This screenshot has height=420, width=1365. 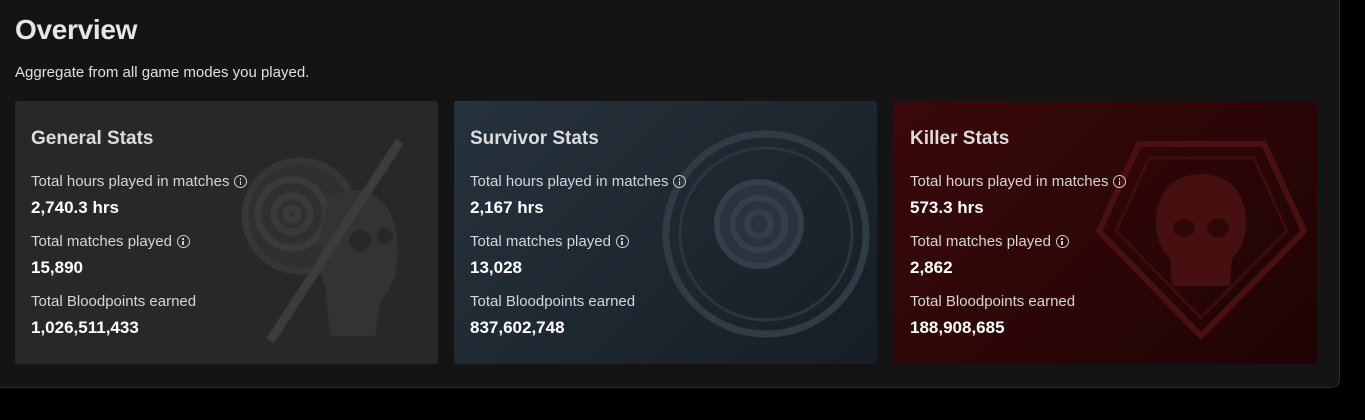 I want to click on bloodpoints-value: 1,026,511,433, so click(x=85, y=327).